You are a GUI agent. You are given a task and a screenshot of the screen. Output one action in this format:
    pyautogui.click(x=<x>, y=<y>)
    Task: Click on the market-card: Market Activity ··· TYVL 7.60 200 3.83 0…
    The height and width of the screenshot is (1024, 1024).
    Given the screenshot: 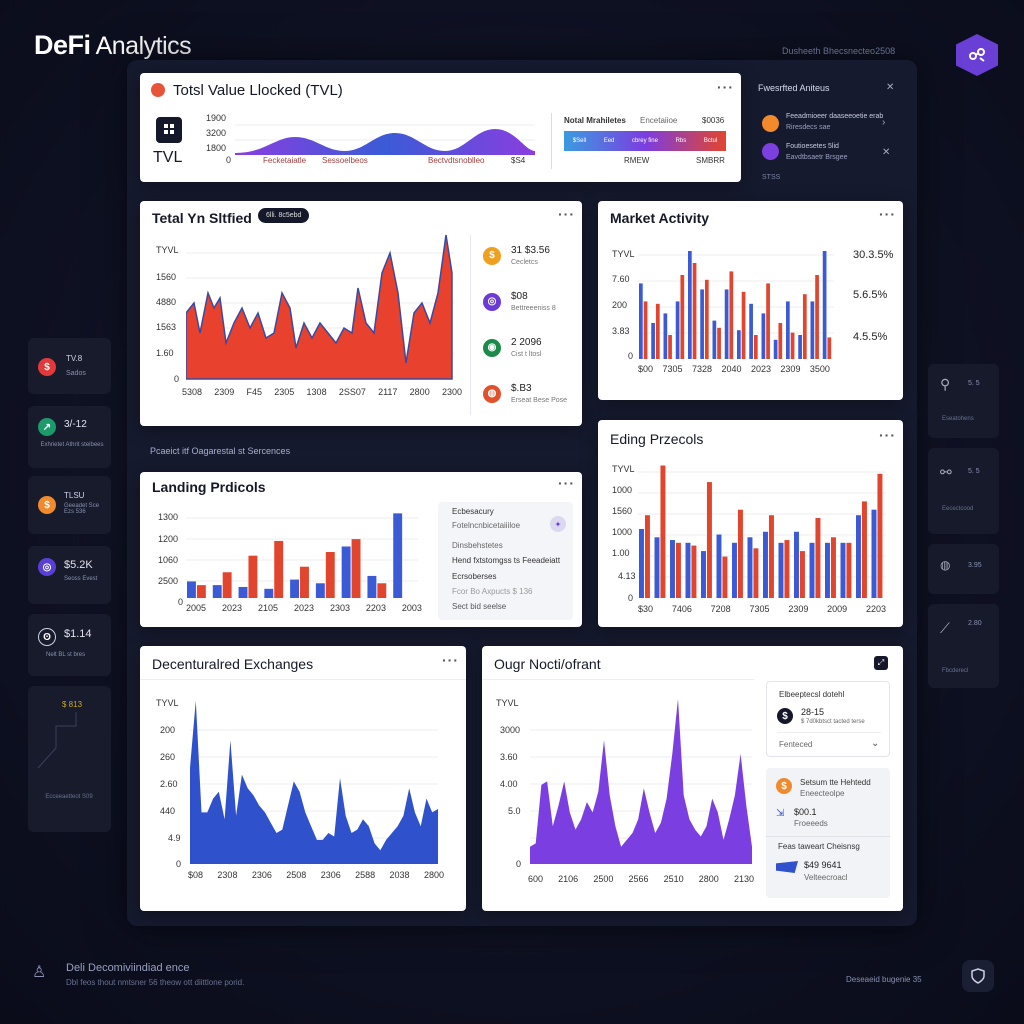 What is the action you would take?
    pyautogui.click(x=750, y=300)
    